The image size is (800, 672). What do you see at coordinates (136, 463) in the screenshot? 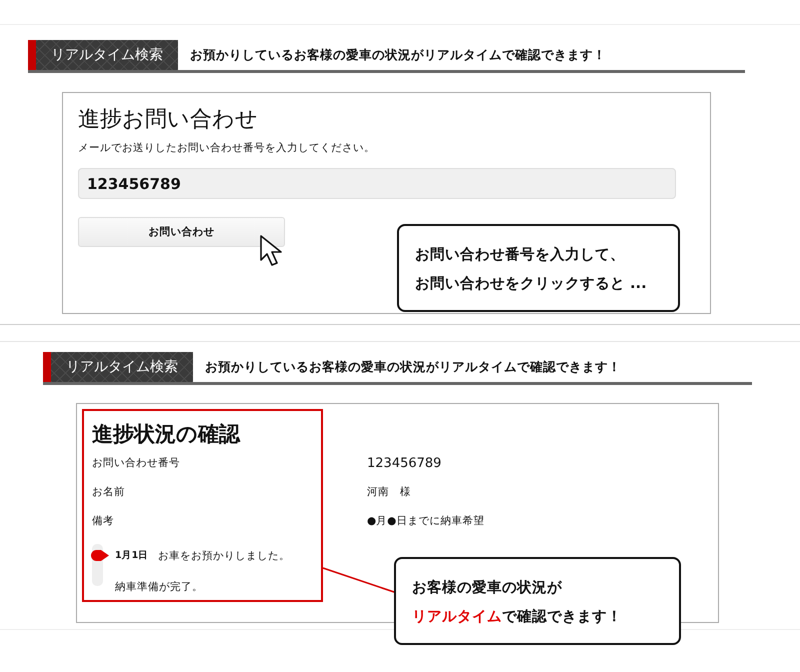
I see `field-label: お問い合わせ番号` at bounding box center [136, 463].